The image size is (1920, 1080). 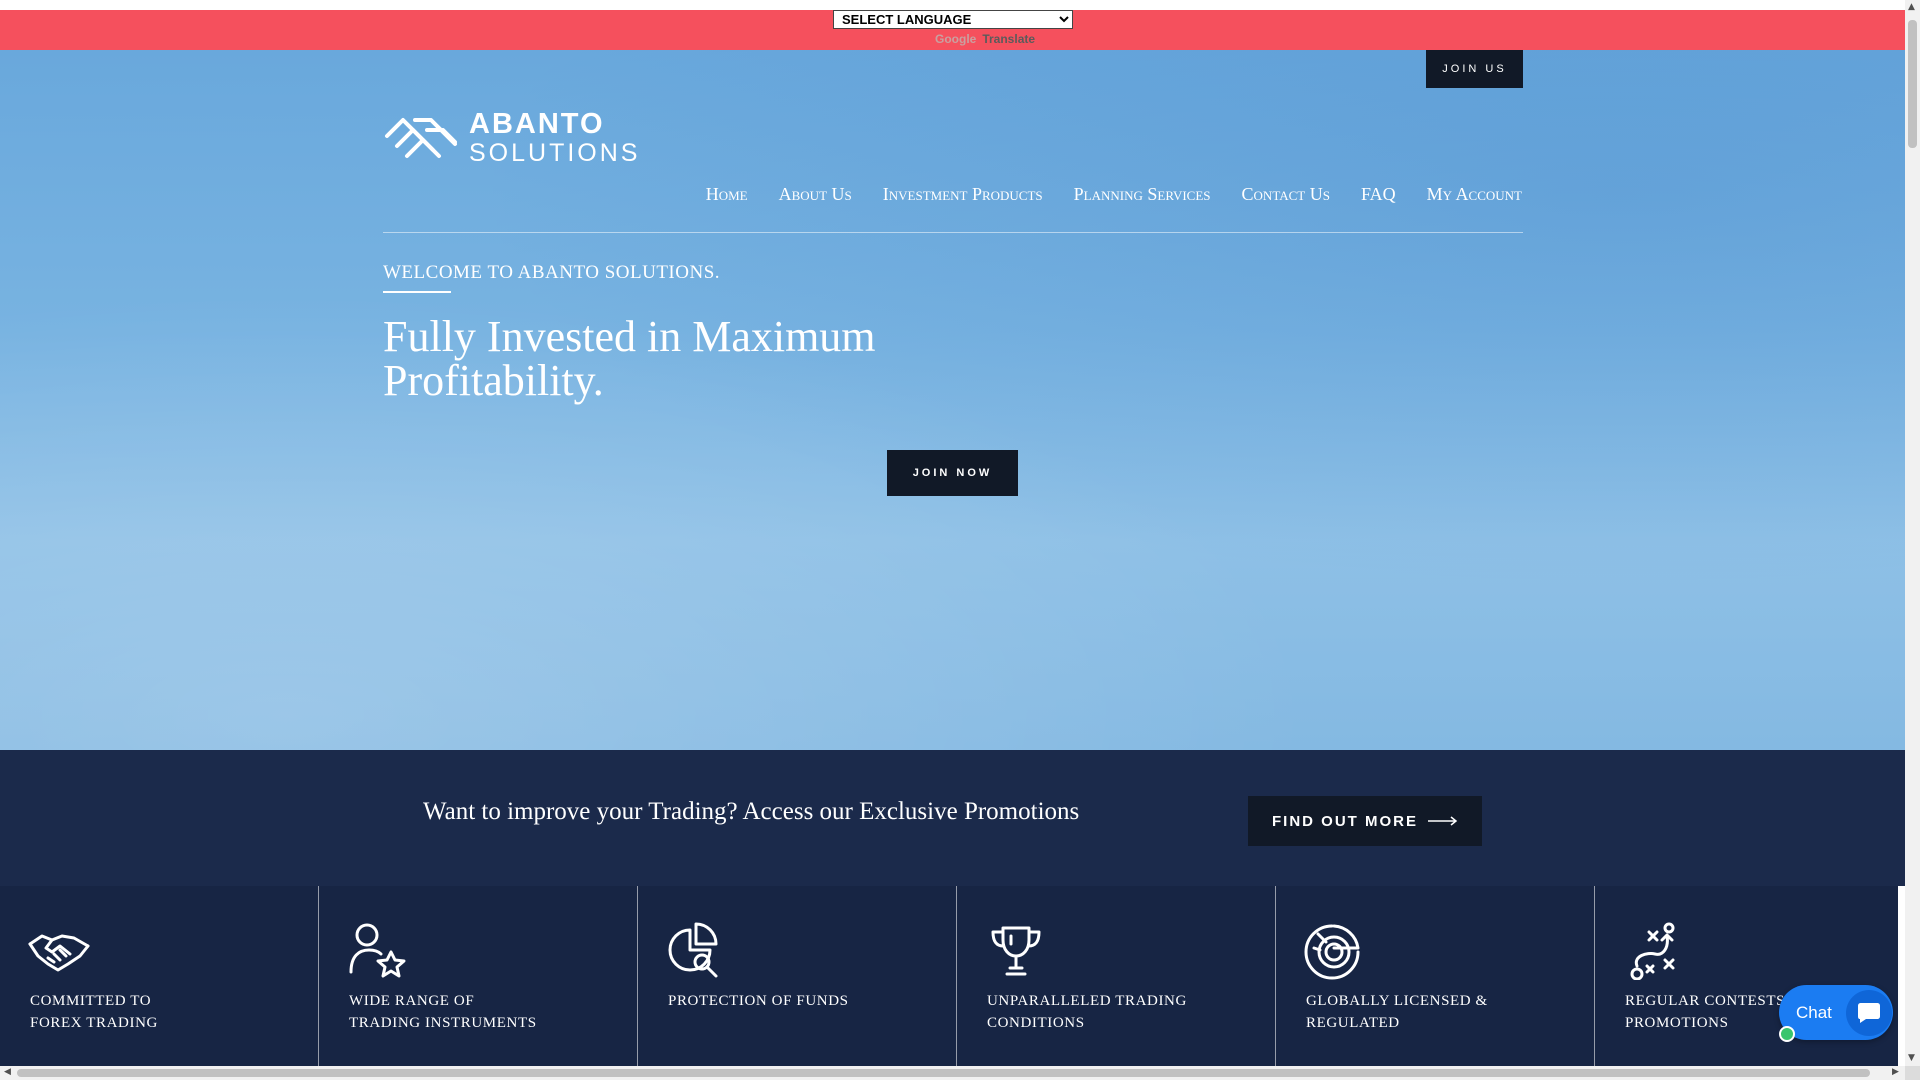 What do you see at coordinates (94, 1012) in the screenshot?
I see `feature-label: COMMITTED TO FOREX TRADING` at bounding box center [94, 1012].